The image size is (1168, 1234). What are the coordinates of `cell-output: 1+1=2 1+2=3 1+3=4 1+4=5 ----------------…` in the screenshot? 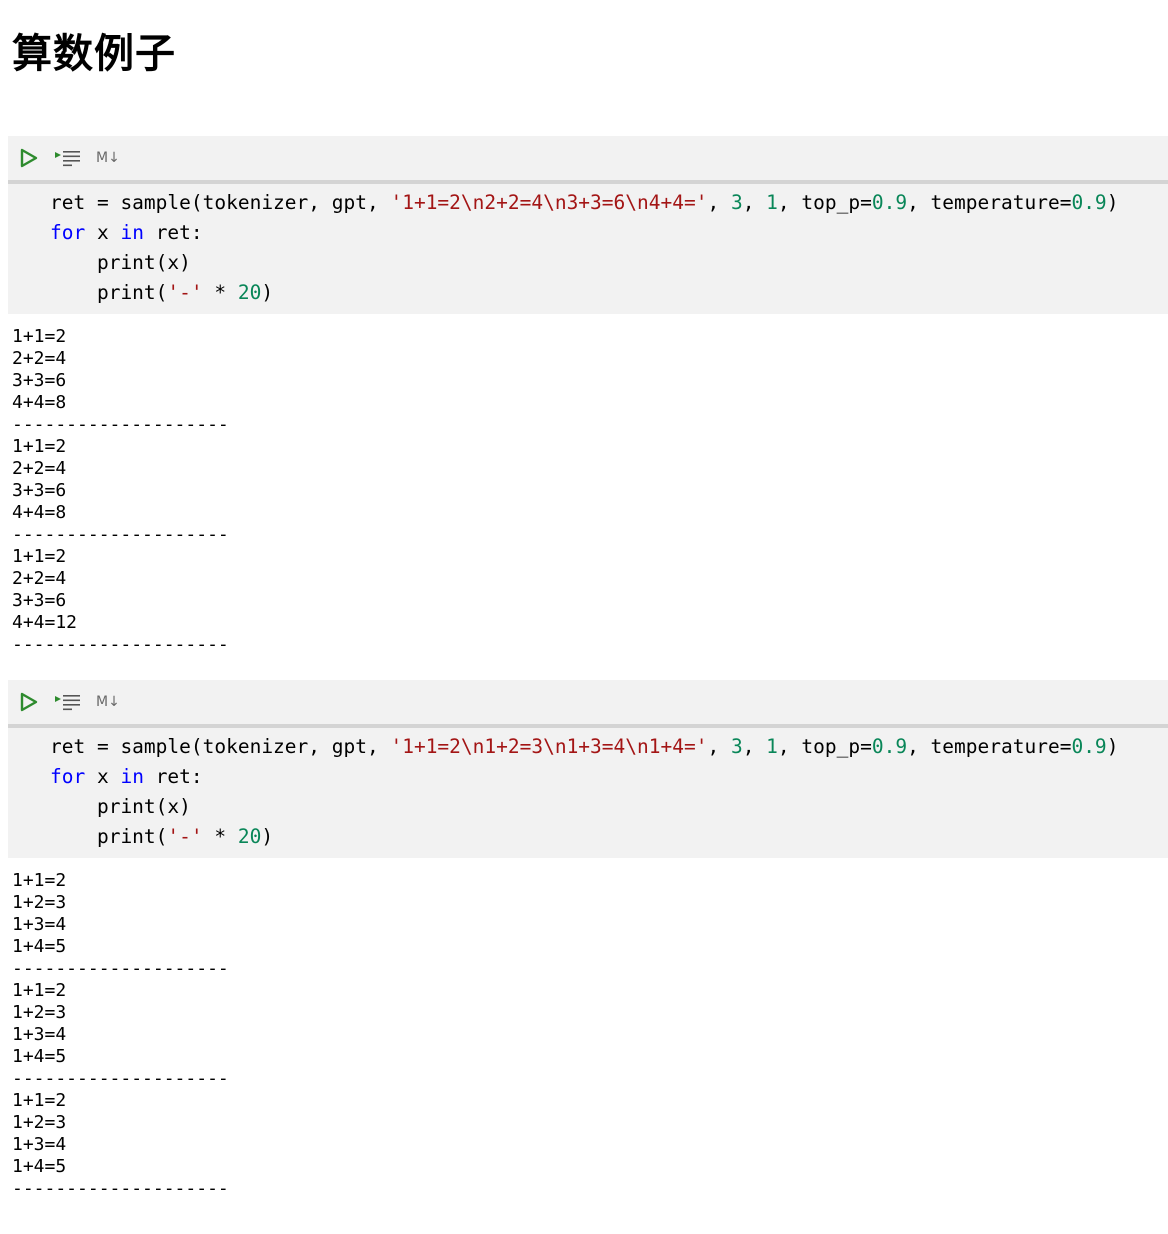 It's located at (120, 1034).